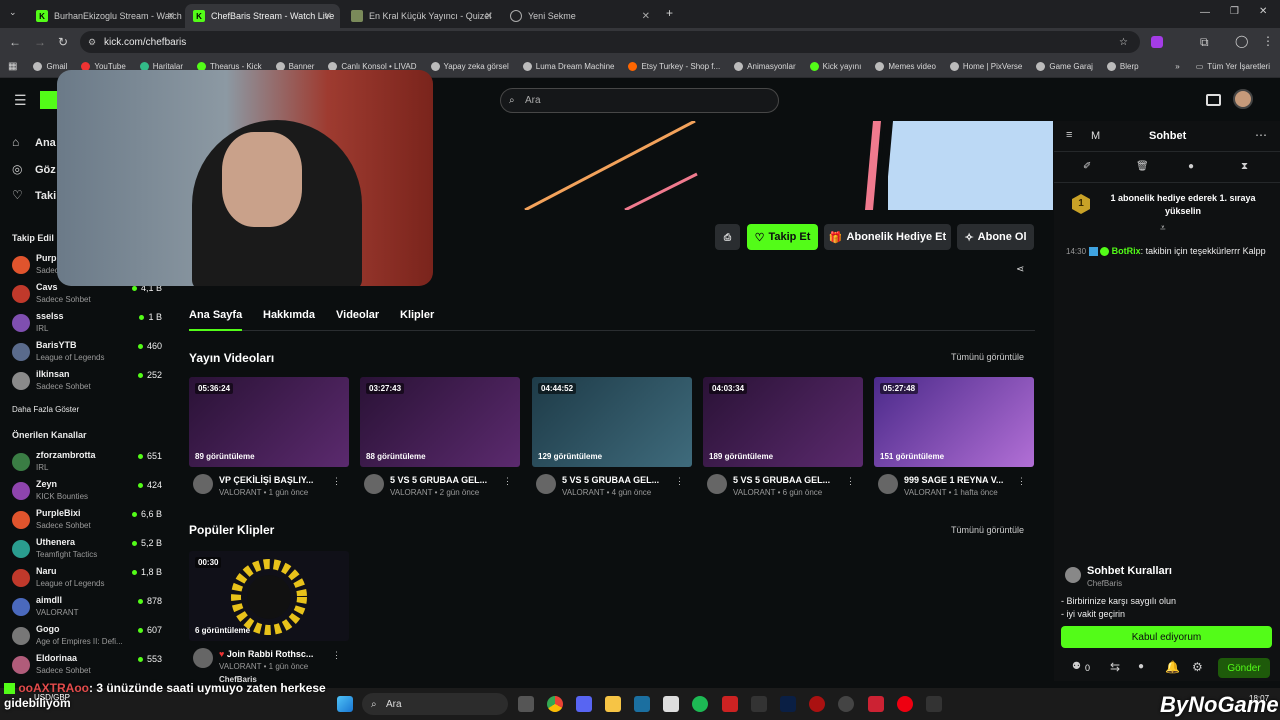 Image resolution: width=1280 pixels, height=720 pixels. Describe the element at coordinates (1123, 42) in the screenshot. I see `bookmark-star-icon: ☆` at that location.